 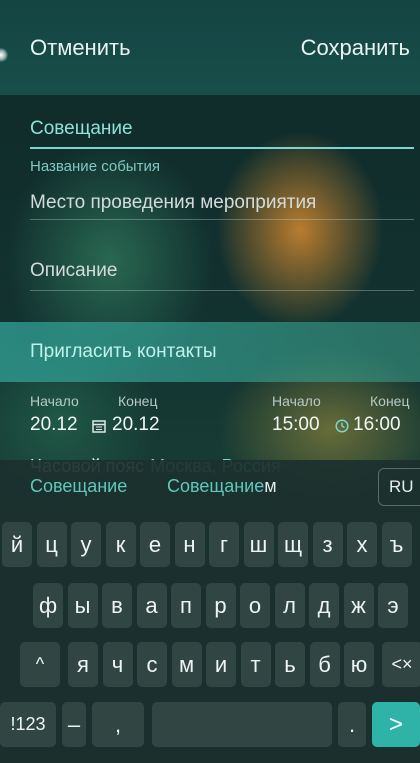 What do you see at coordinates (401, 664) in the screenshot?
I see `backspace-key: <×` at bounding box center [401, 664].